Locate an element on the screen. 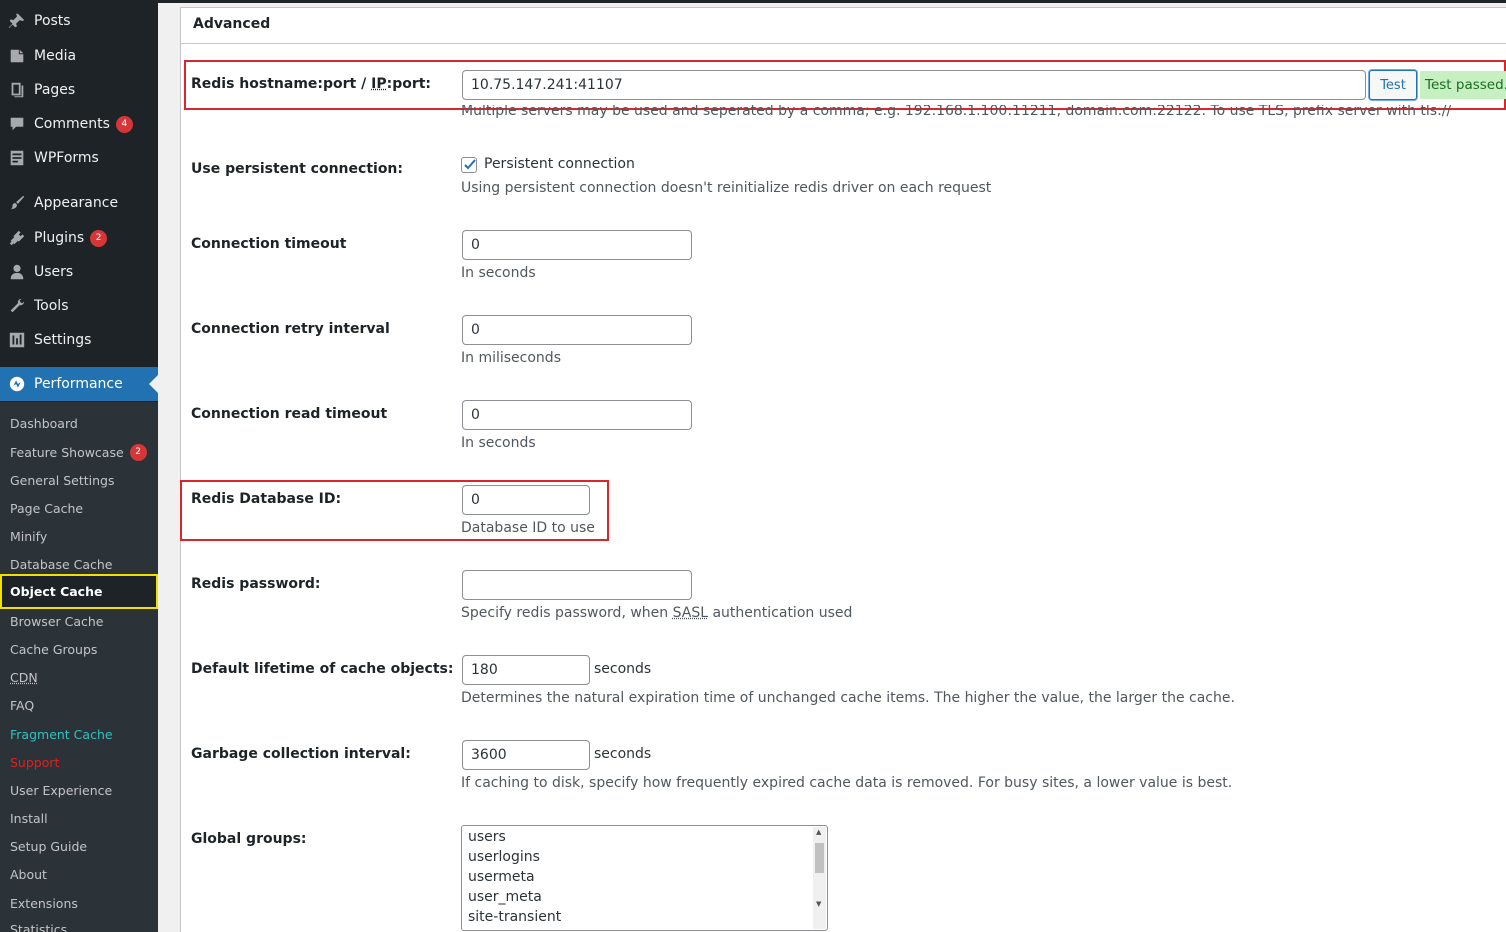  submenu-about: About is located at coordinates (79, 874).